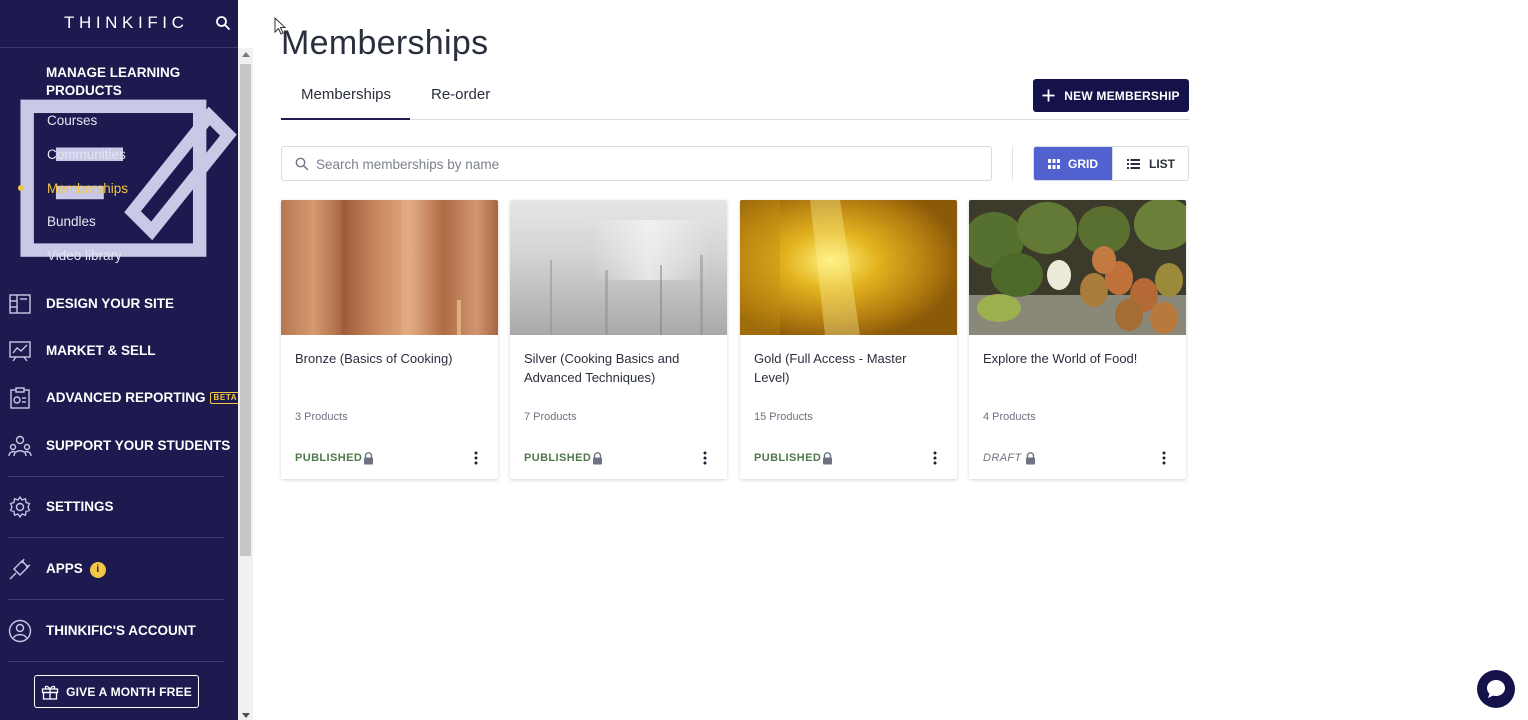 This screenshot has width=1528, height=720. Describe the element at coordinates (385, 43) in the screenshot. I see `page-title: Memberships` at that location.